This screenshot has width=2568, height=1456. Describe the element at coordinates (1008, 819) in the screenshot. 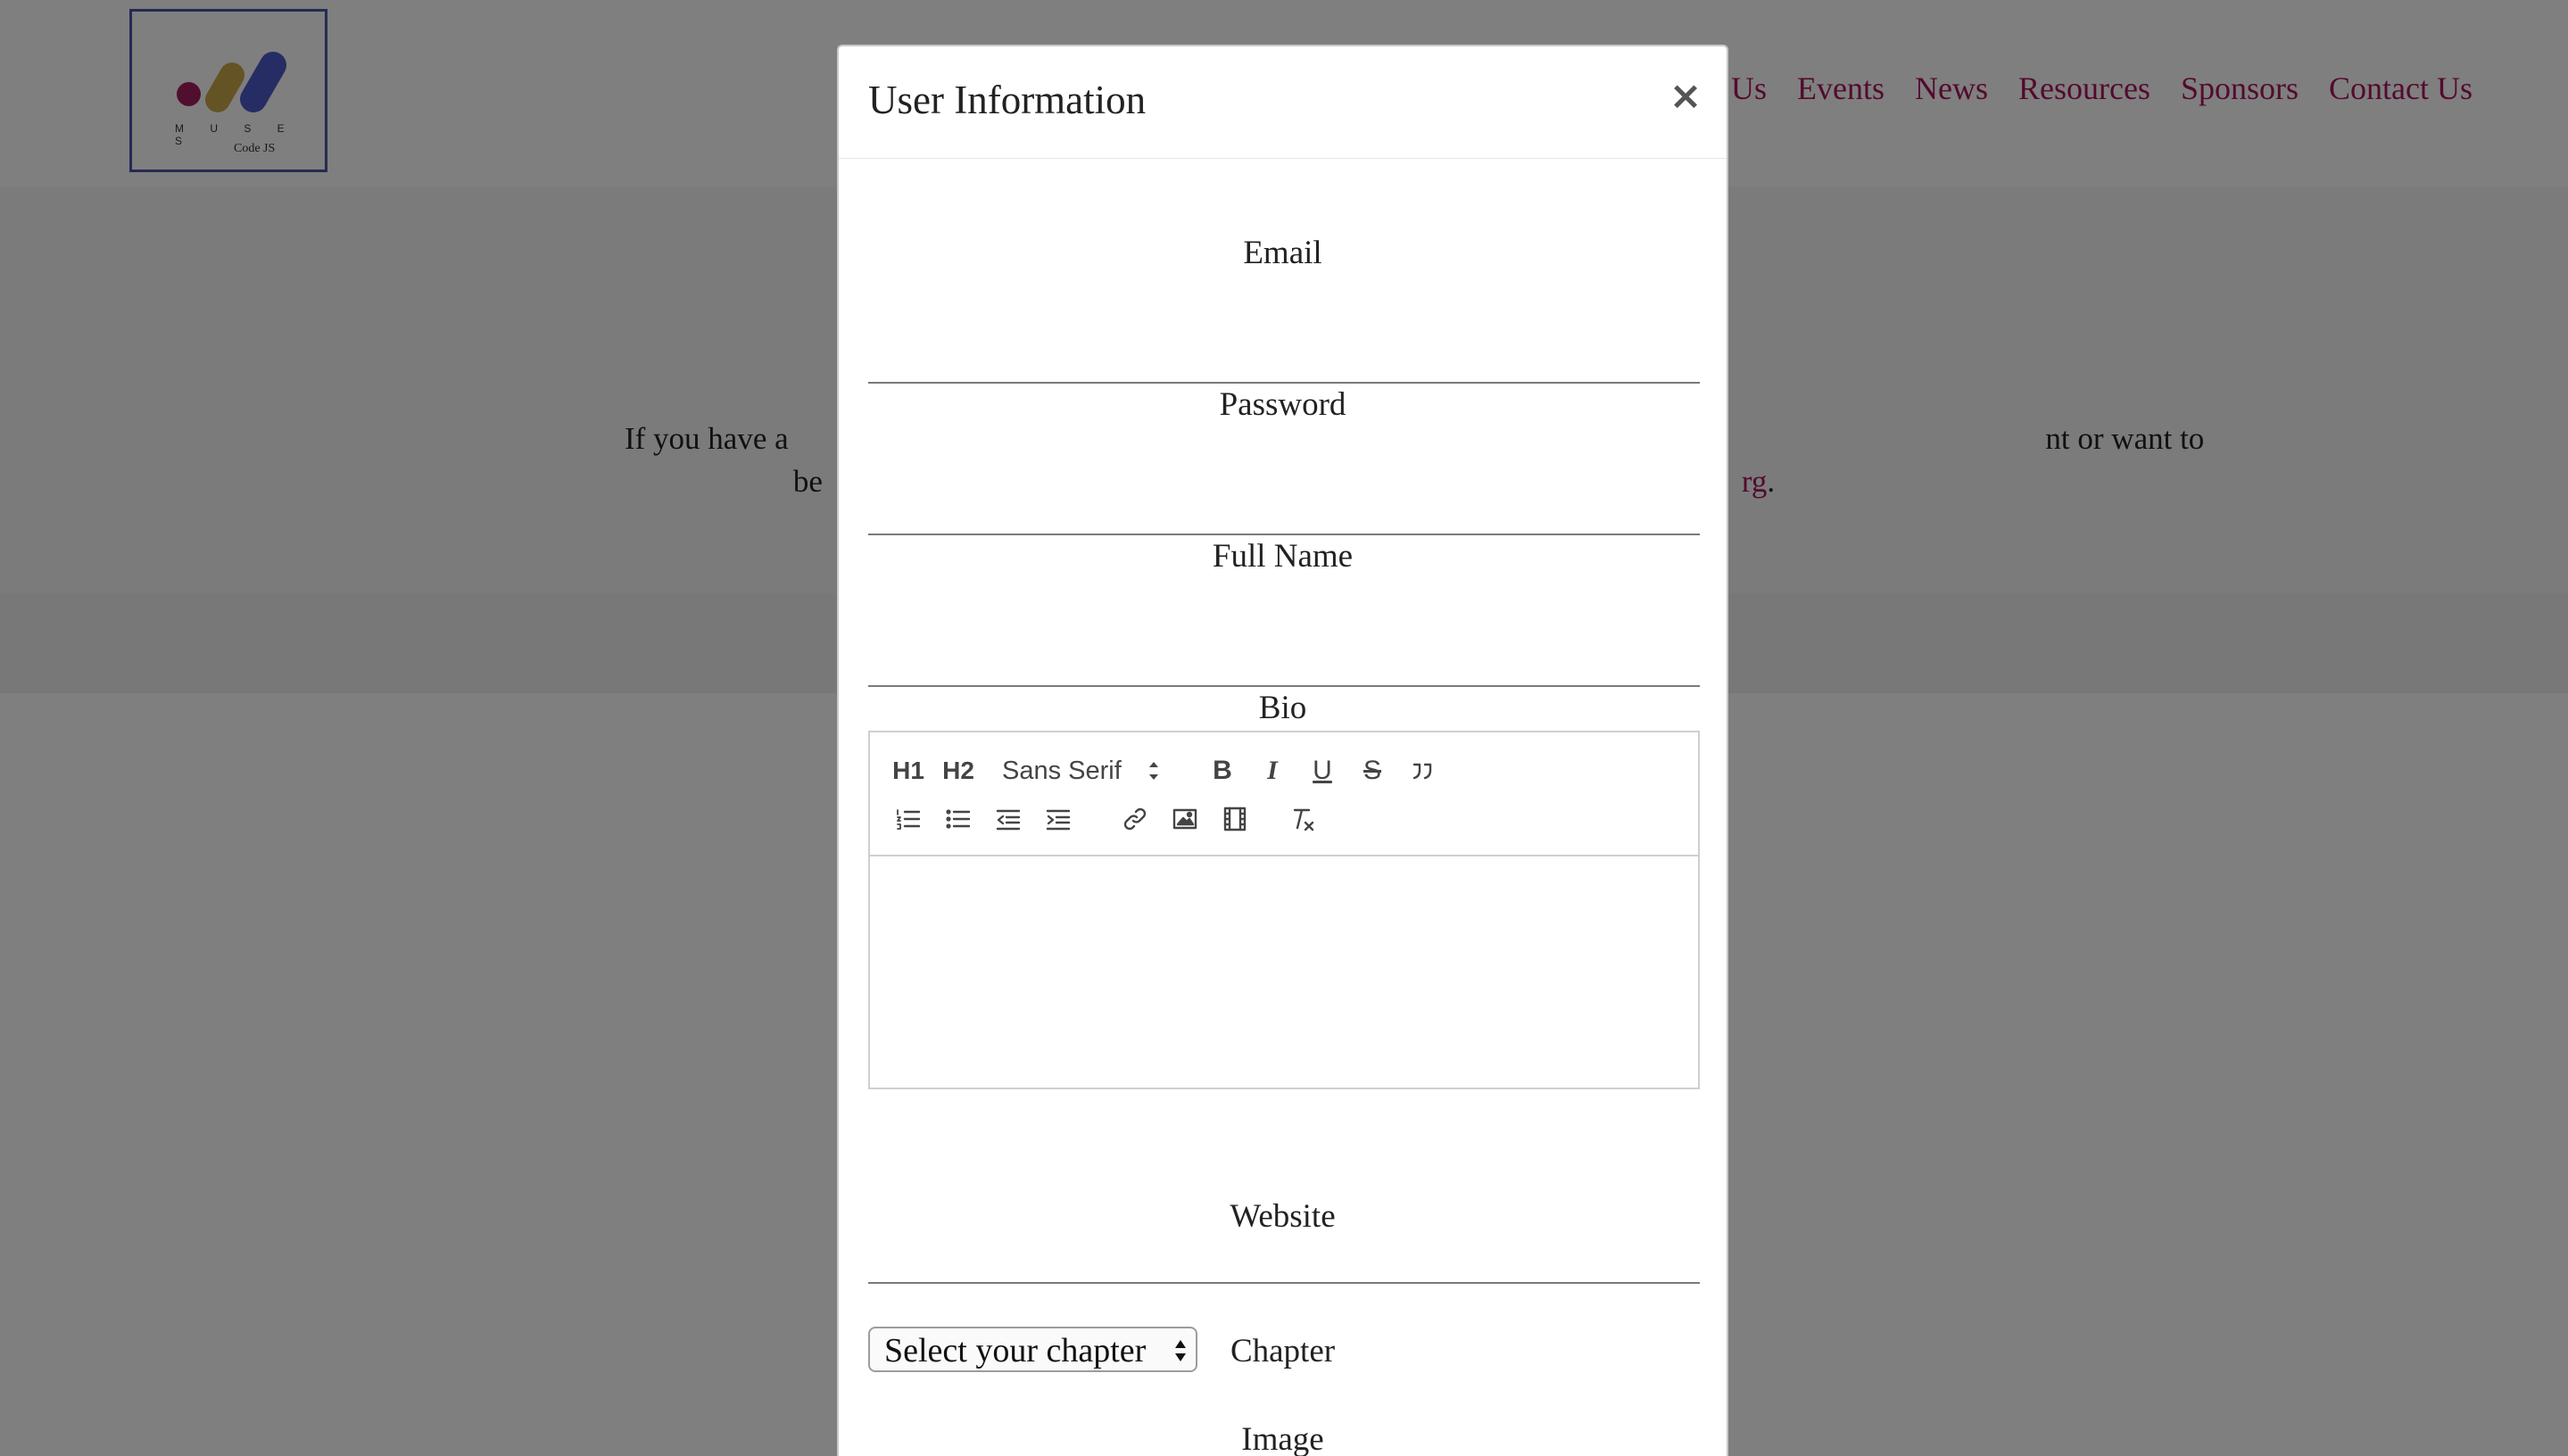

I see `outdent-icon` at that location.